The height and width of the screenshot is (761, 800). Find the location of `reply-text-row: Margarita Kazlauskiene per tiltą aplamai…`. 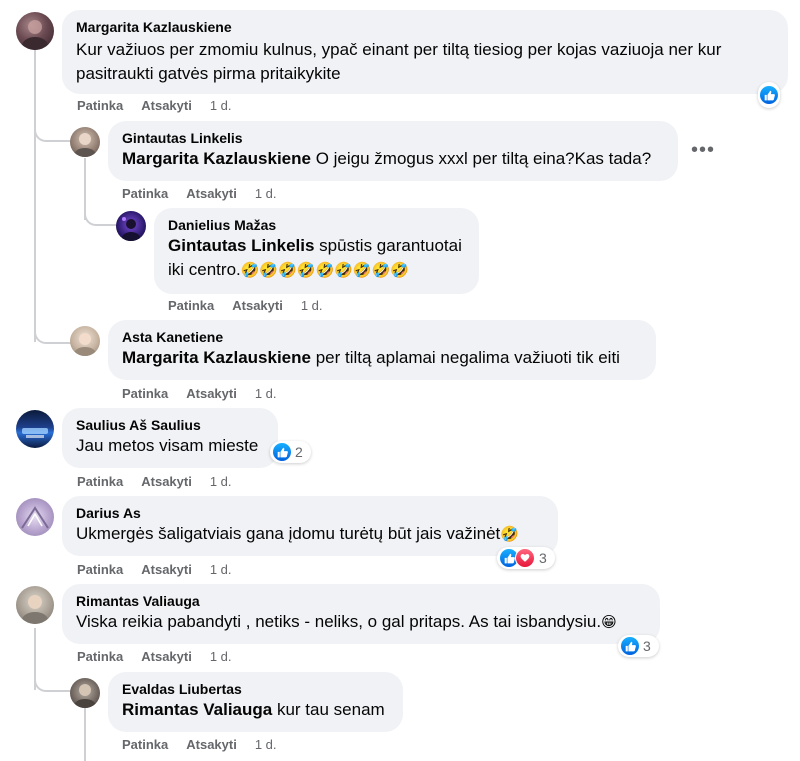

reply-text-row: Margarita Kazlauskiene per tiltą aplamai… is located at coordinates (382, 358).